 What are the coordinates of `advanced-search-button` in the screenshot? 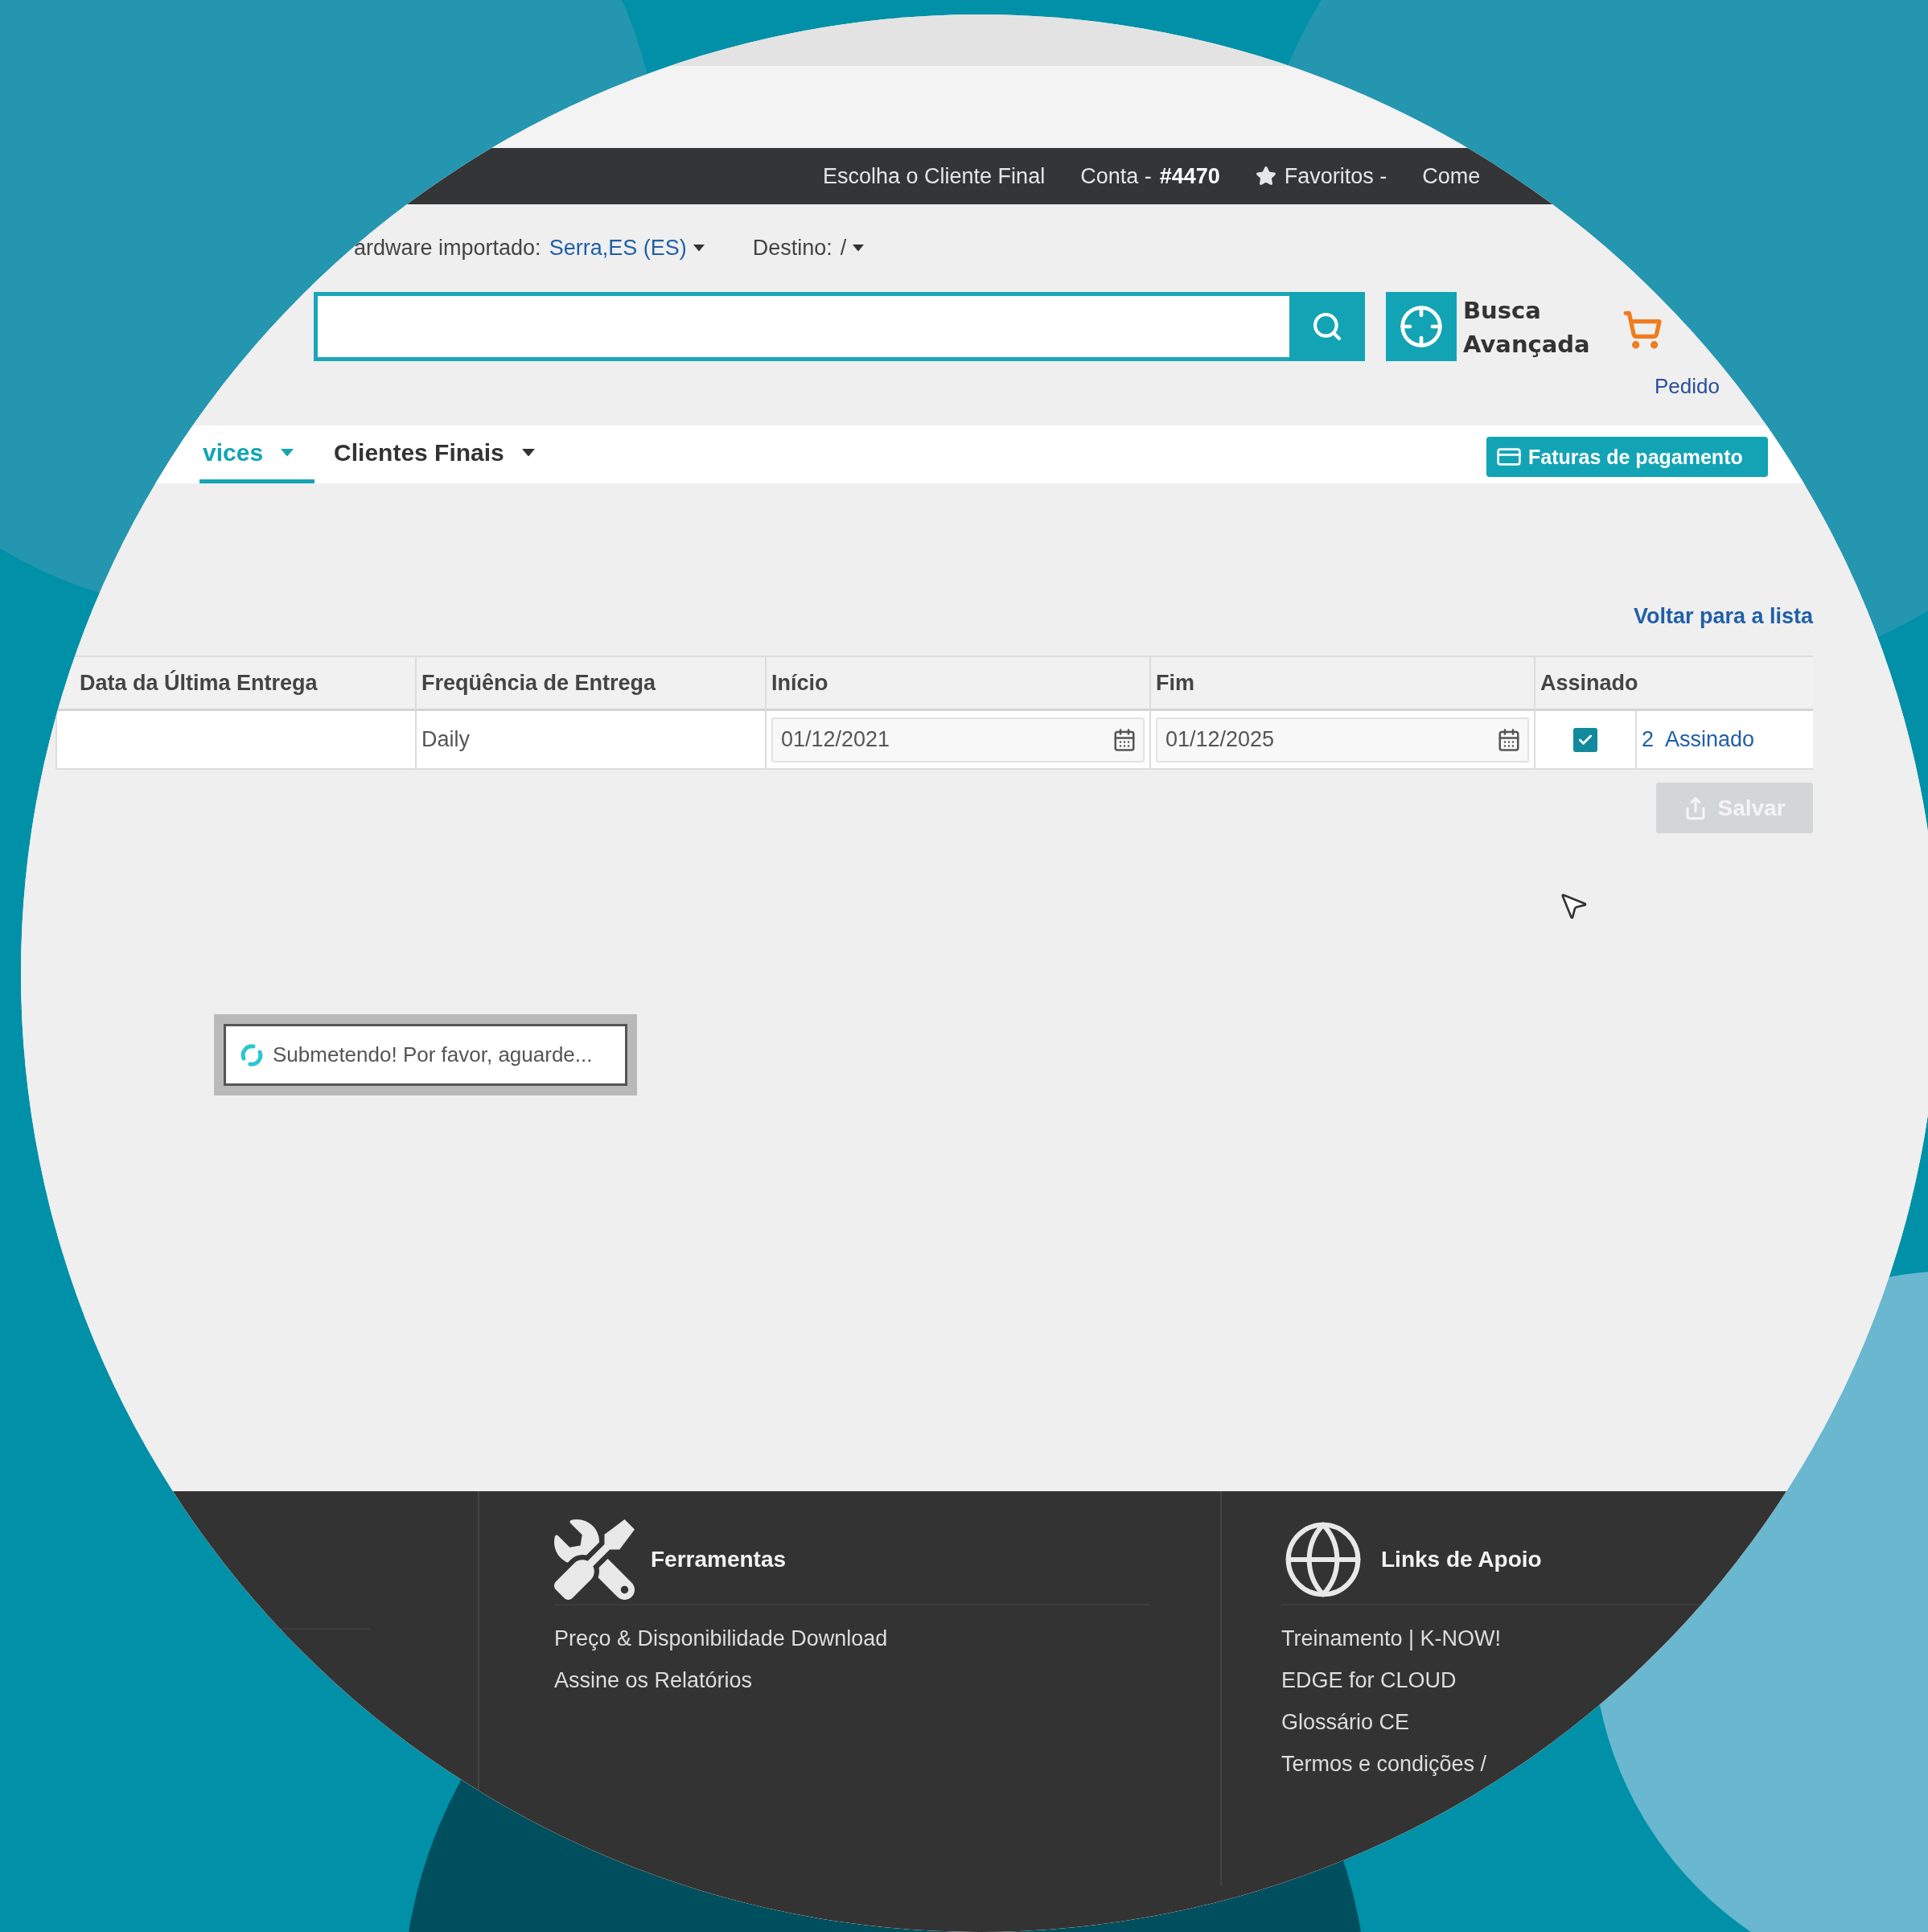 It's located at (1421, 326).